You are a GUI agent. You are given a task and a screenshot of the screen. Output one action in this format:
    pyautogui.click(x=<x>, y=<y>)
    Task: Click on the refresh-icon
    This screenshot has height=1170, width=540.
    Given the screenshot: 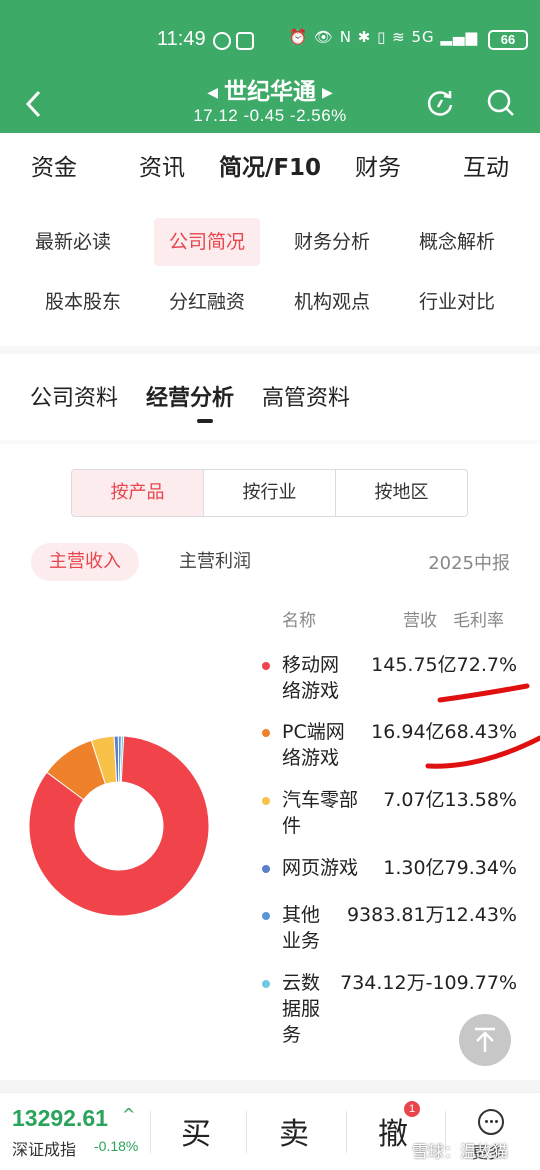 What is the action you would take?
    pyautogui.click(x=440, y=103)
    